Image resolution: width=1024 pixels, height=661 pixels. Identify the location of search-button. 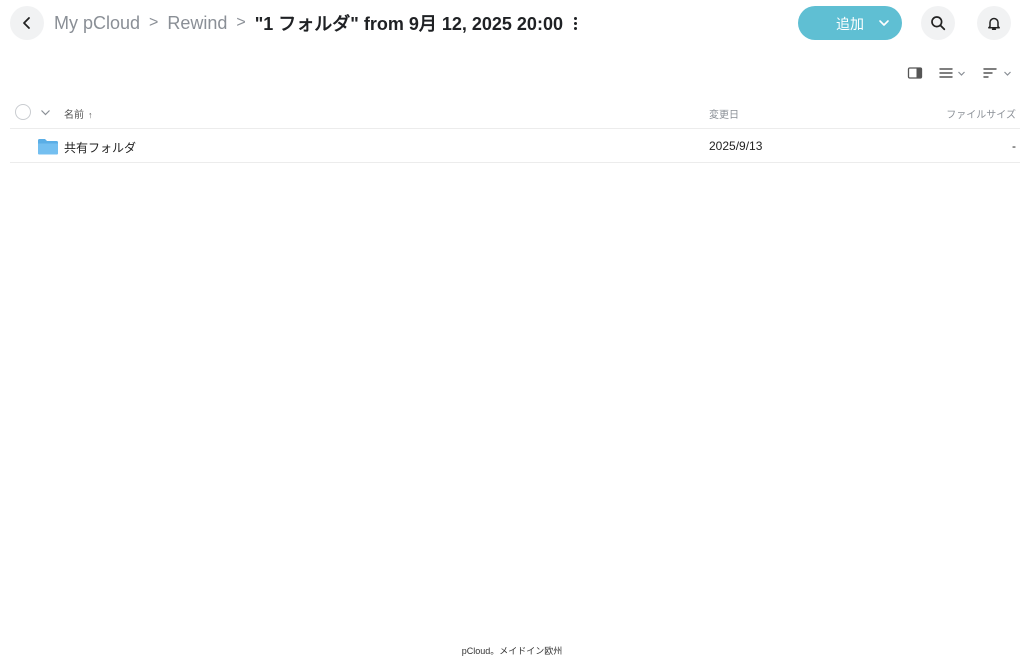
(938, 23).